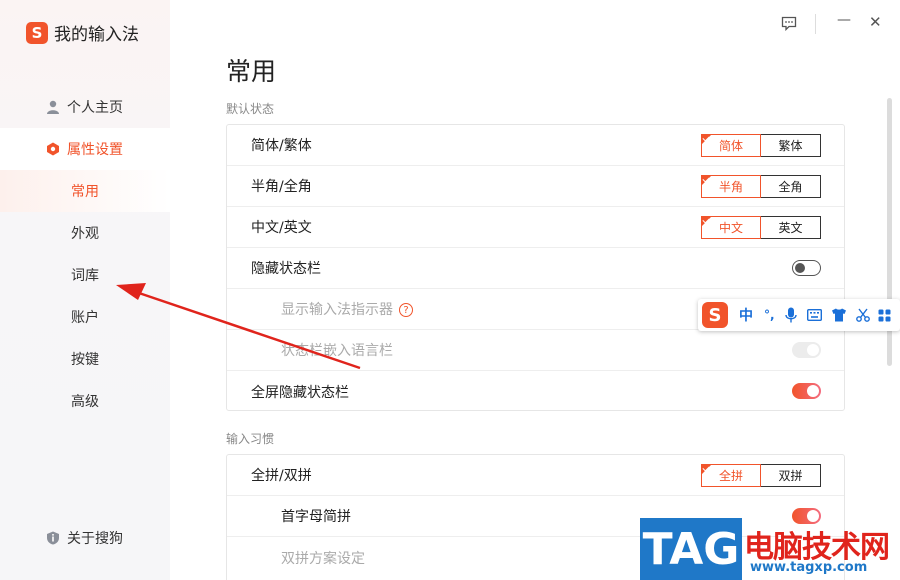  What do you see at coordinates (691, 549) in the screenshot?
I see `watermark-logo: TAG` at bounding box center [691, 549].